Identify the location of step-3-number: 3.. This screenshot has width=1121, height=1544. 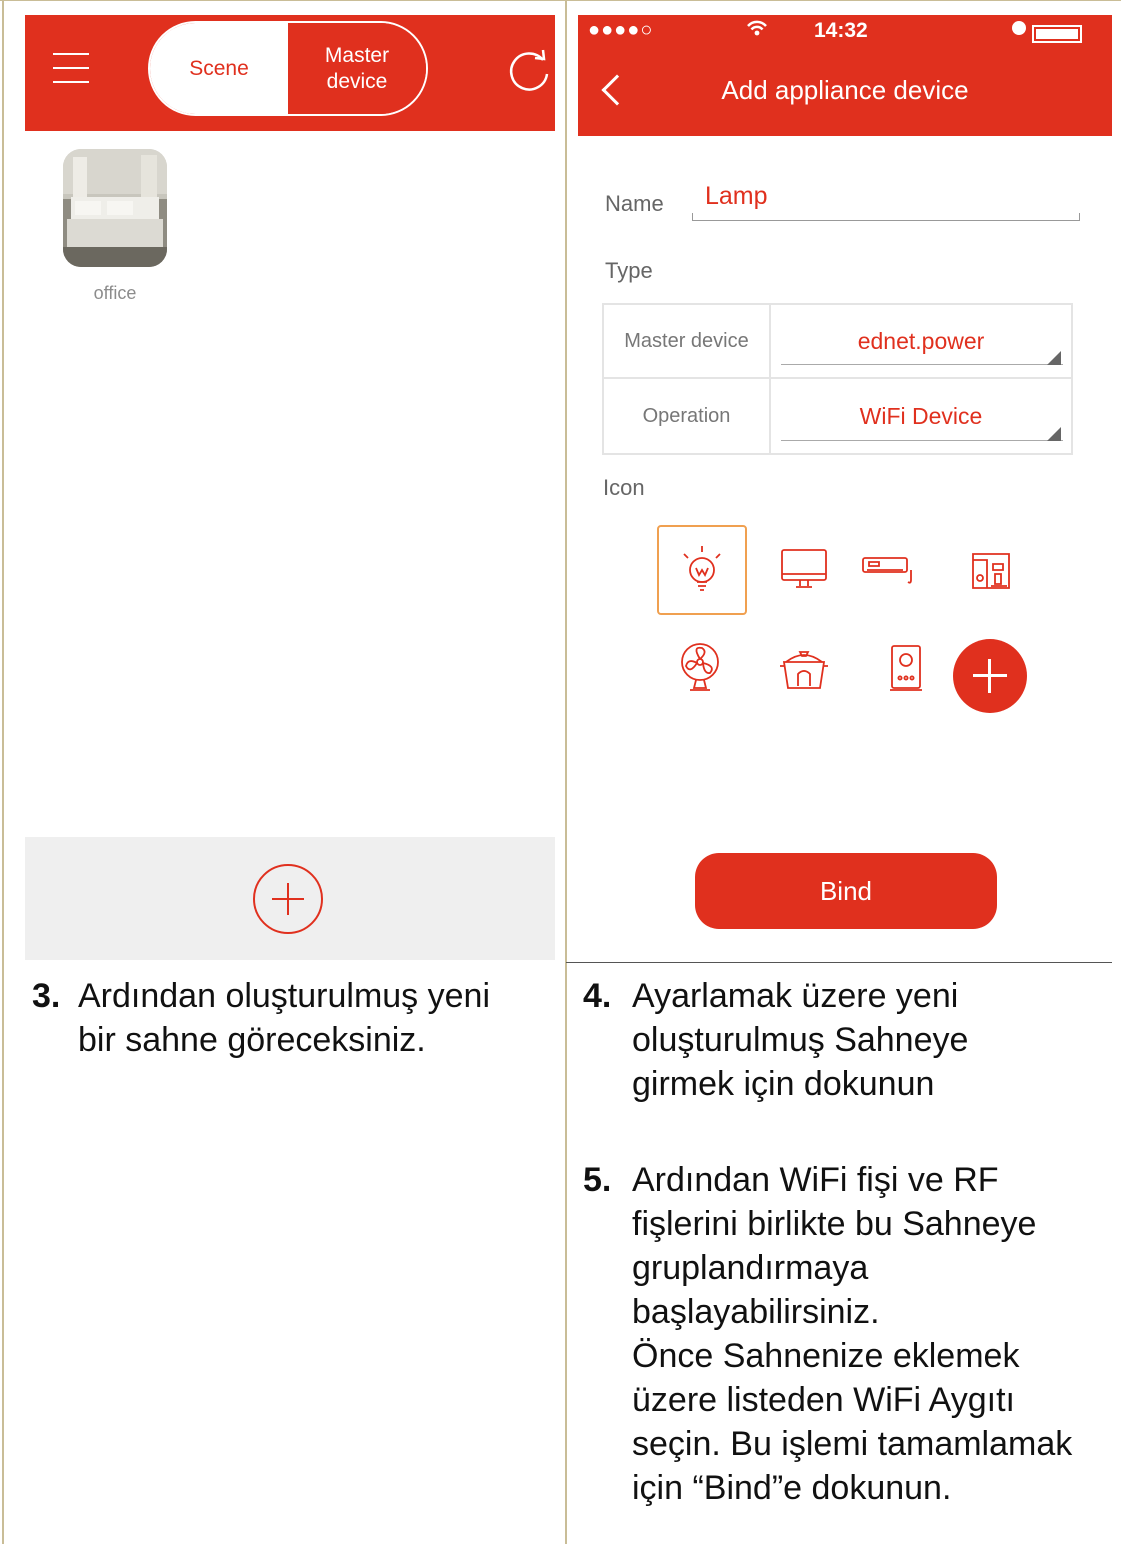
(46, 996).